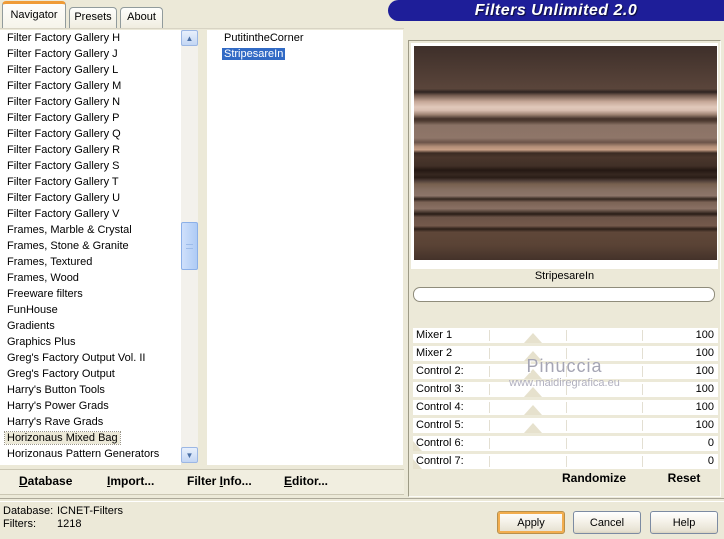 Image resolution: width=724 pixels, height=539 pixels. What do you see at coordinates (440, 443) in the screenshot?
I see `slider-label: Control 6:` at bounding box center [440, 443].